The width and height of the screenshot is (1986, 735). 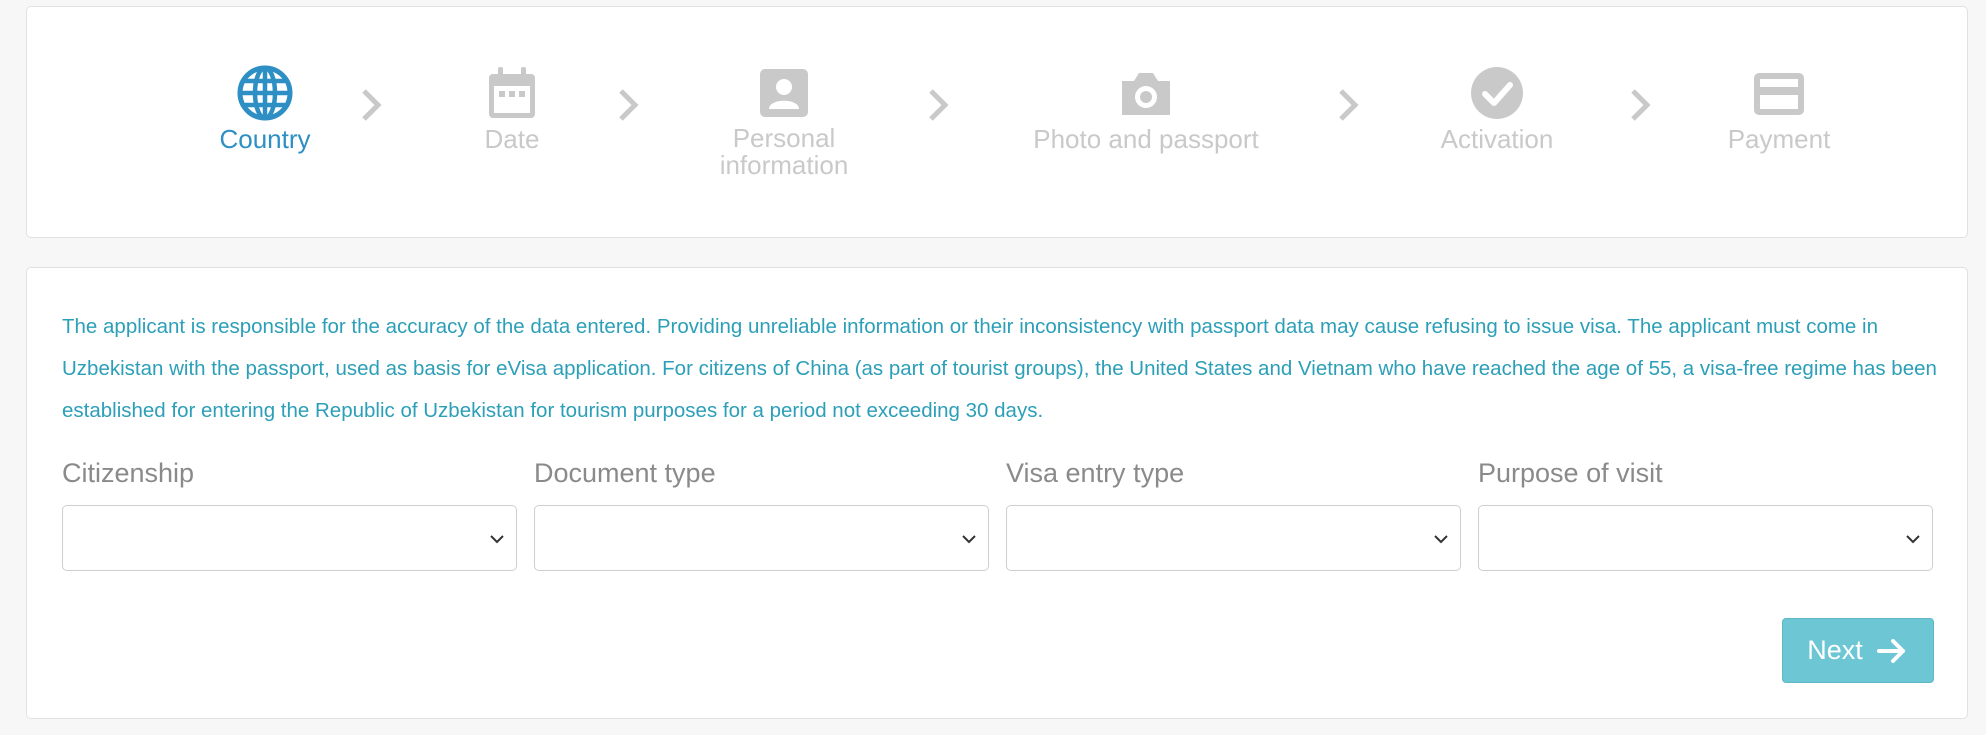 What do you see at coordinates (289, 538) in the screenshot?
I see `citizenship-select` at bounding box center [289, 538].